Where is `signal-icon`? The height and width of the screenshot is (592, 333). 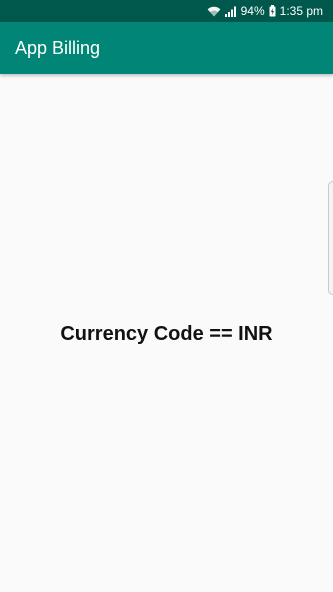 signal-icon is located at coordinates (230, 11).